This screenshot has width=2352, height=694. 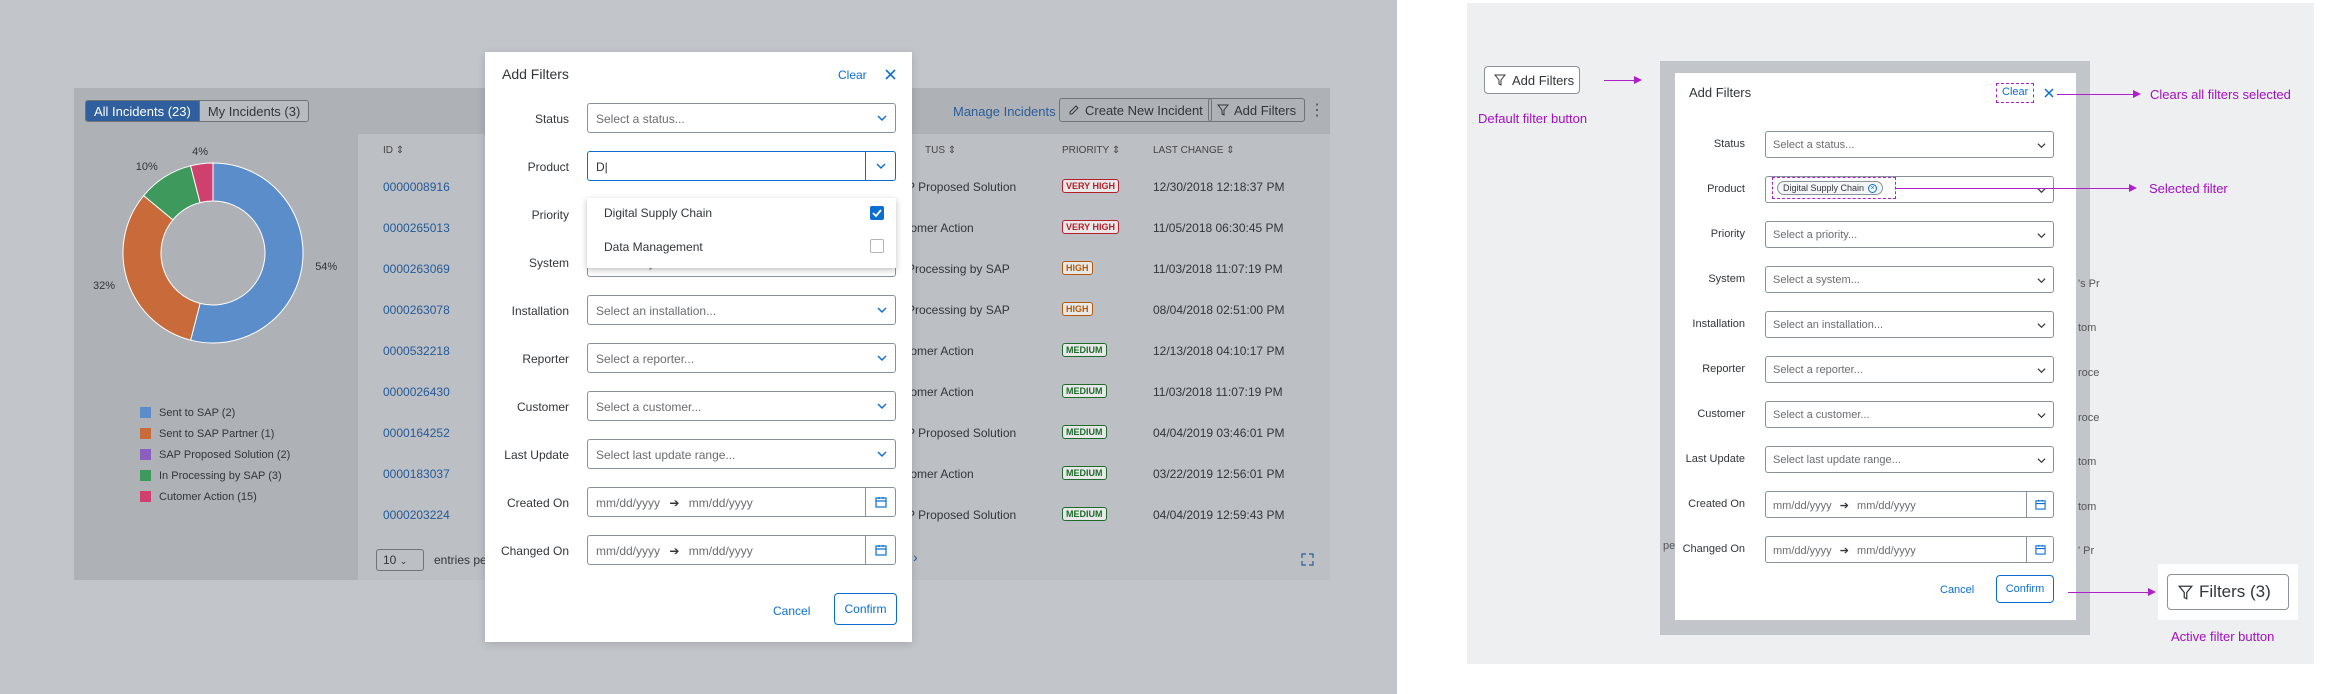 I want to click on field-label: System, so click(x=548, y=263).